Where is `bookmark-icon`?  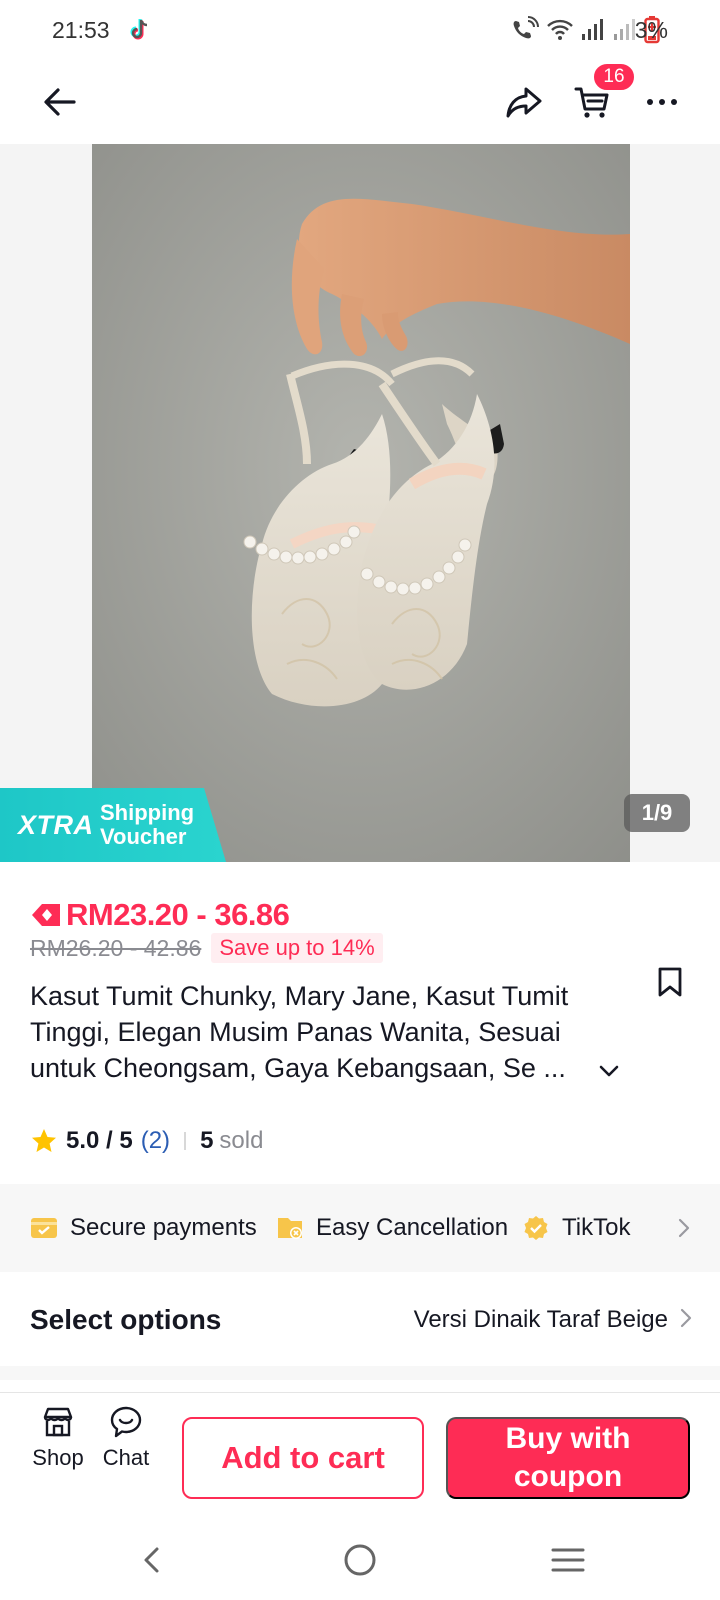 bookmark-icon is located at coordinates (670, 982).